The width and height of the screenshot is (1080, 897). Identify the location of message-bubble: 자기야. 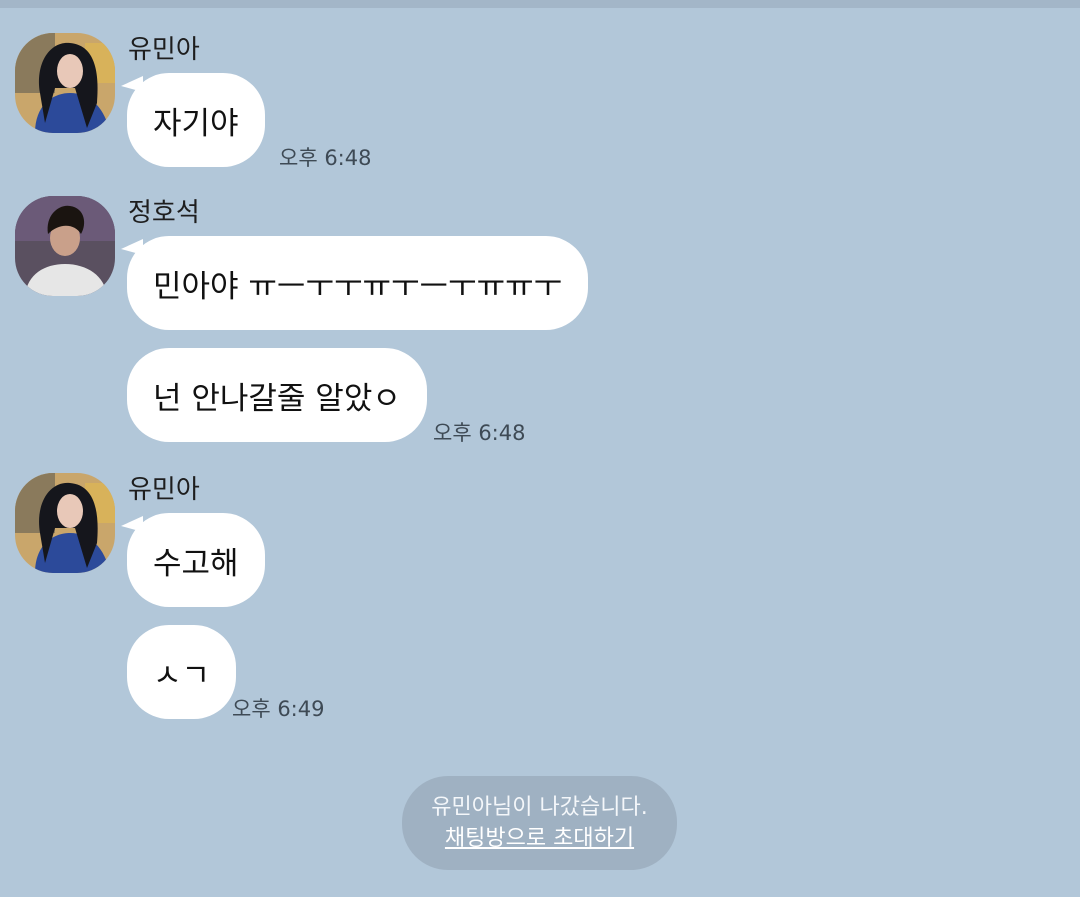
(196, 120).